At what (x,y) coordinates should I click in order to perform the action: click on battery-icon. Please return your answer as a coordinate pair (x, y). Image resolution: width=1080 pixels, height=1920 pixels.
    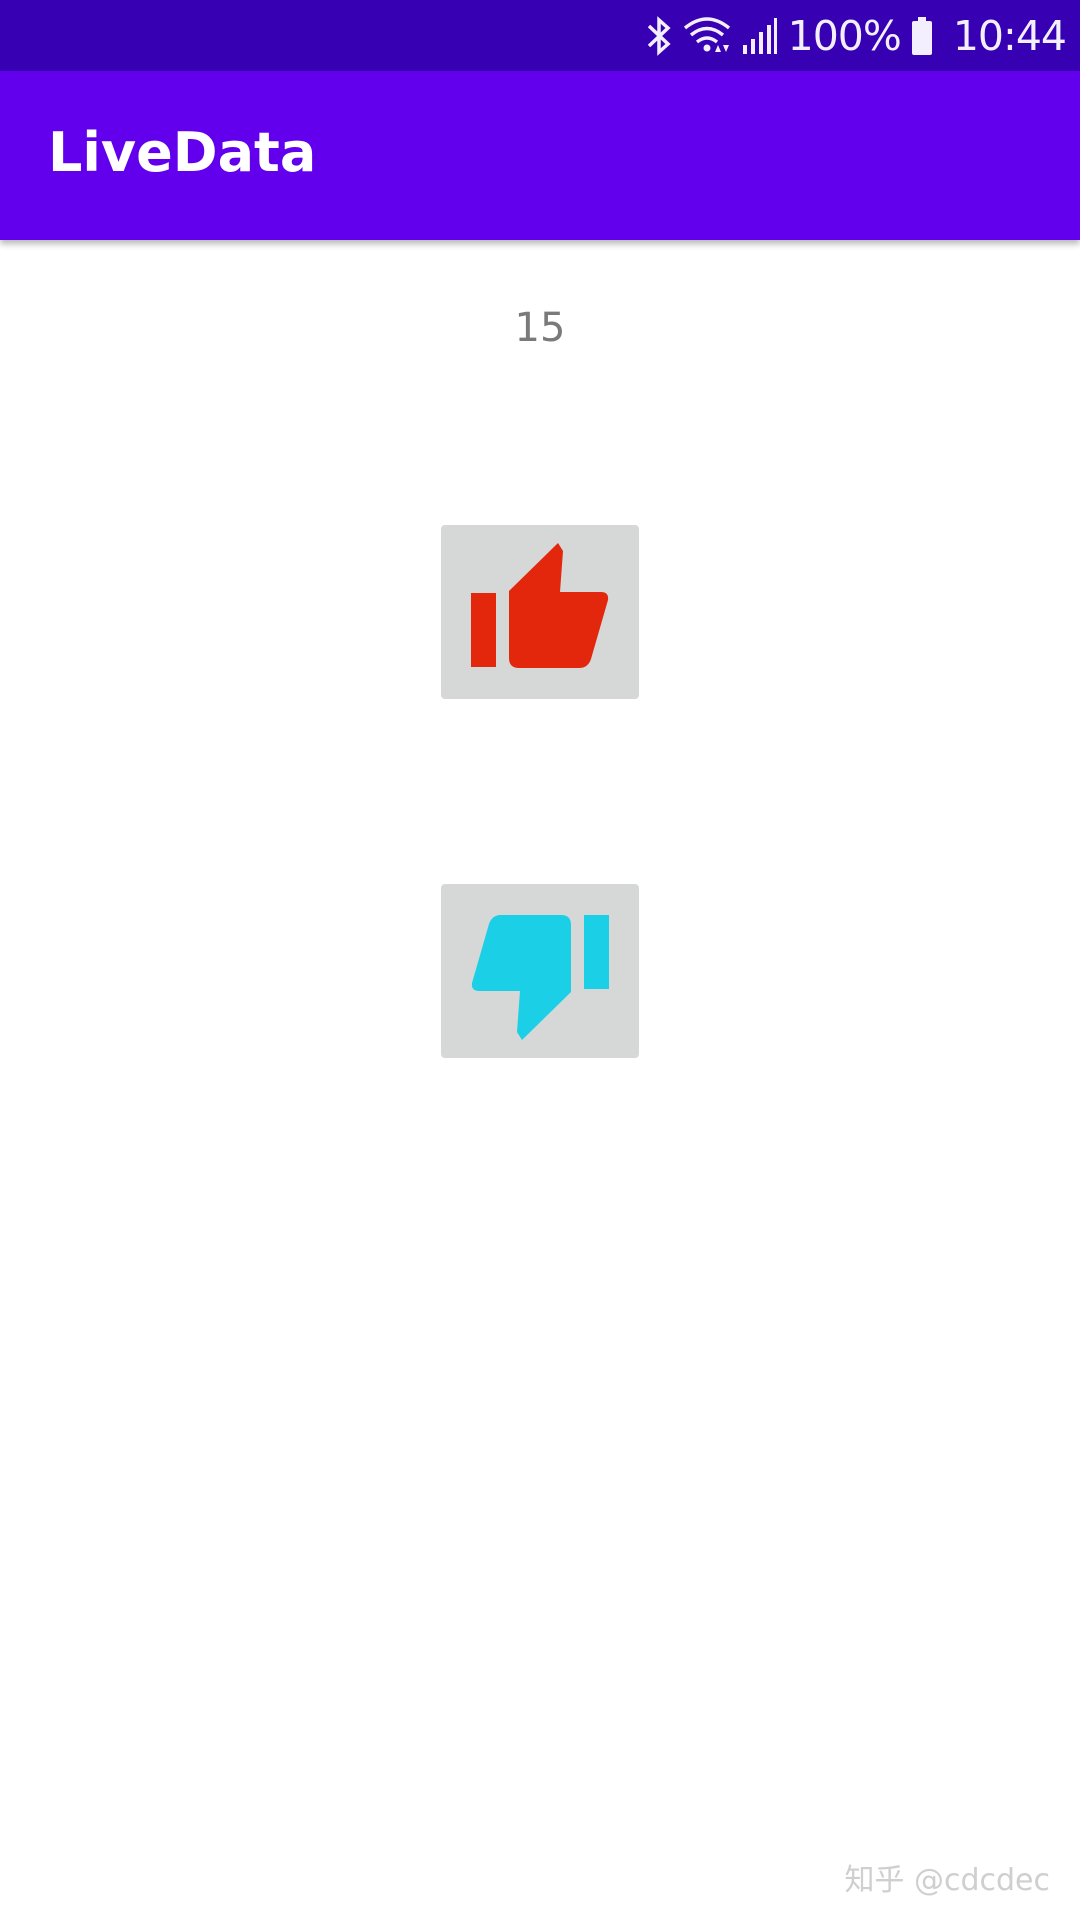
    Looking at the image, I should click on (922, 36).